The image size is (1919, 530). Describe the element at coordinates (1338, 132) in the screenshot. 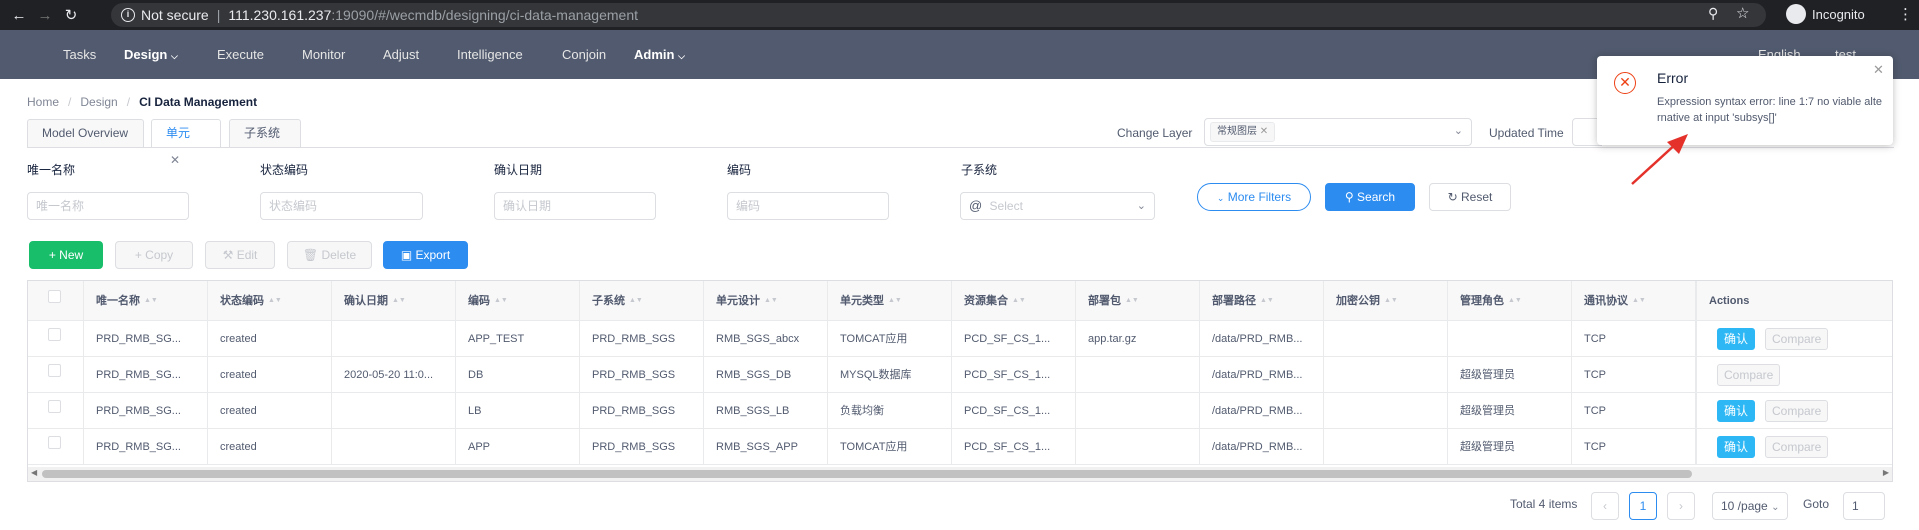

I see `layer-select: 常规图层 ✕ ⌄` at that location.